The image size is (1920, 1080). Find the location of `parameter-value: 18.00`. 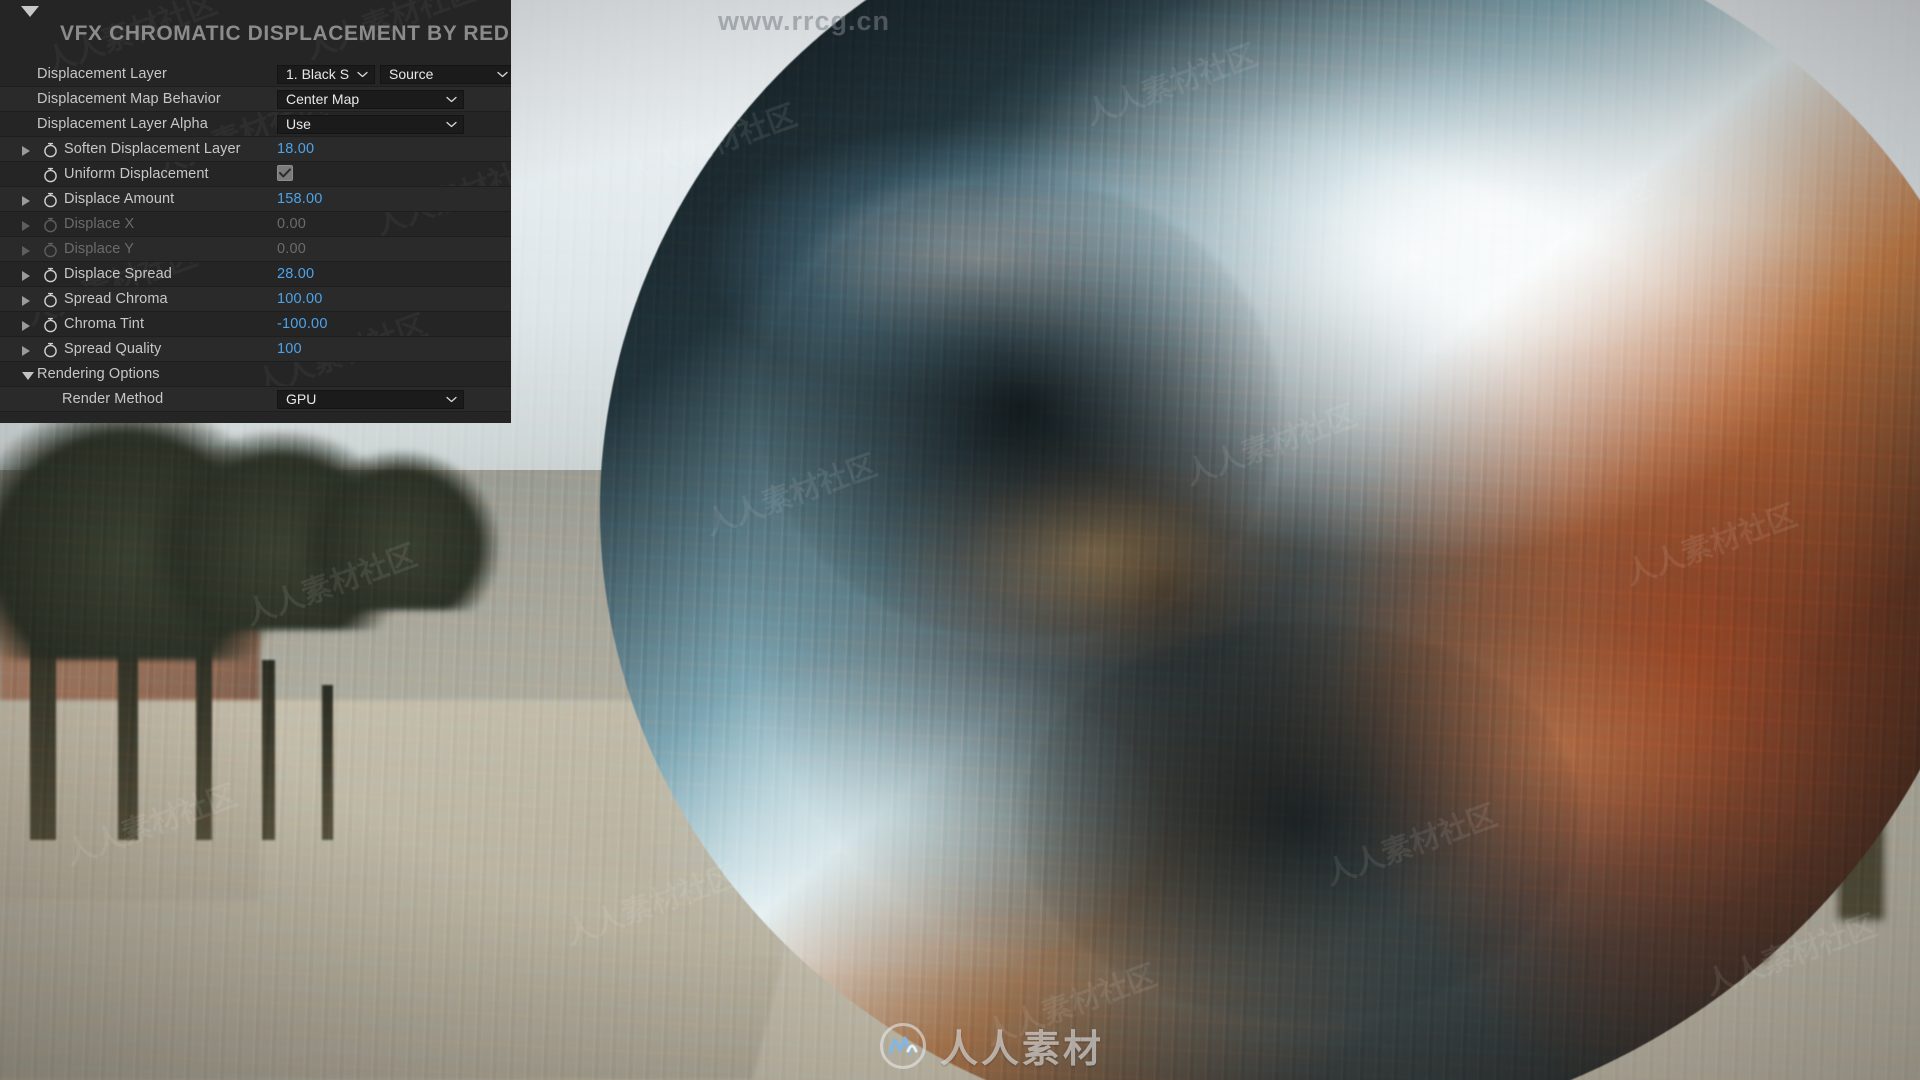

parameter-value: 18.00 is located at coordinates (295, 149).